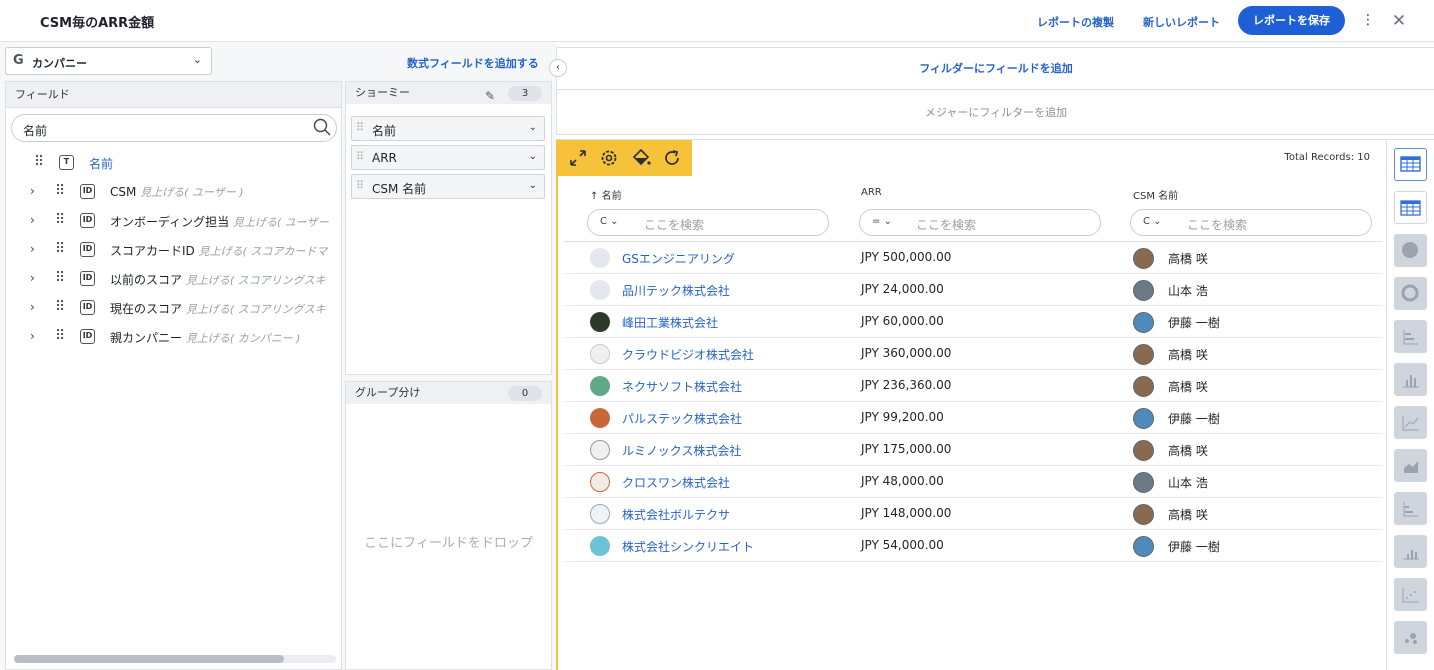  I want to click on column-search-csm-name: C ⌄ ここを検索, so click(1251, 222).